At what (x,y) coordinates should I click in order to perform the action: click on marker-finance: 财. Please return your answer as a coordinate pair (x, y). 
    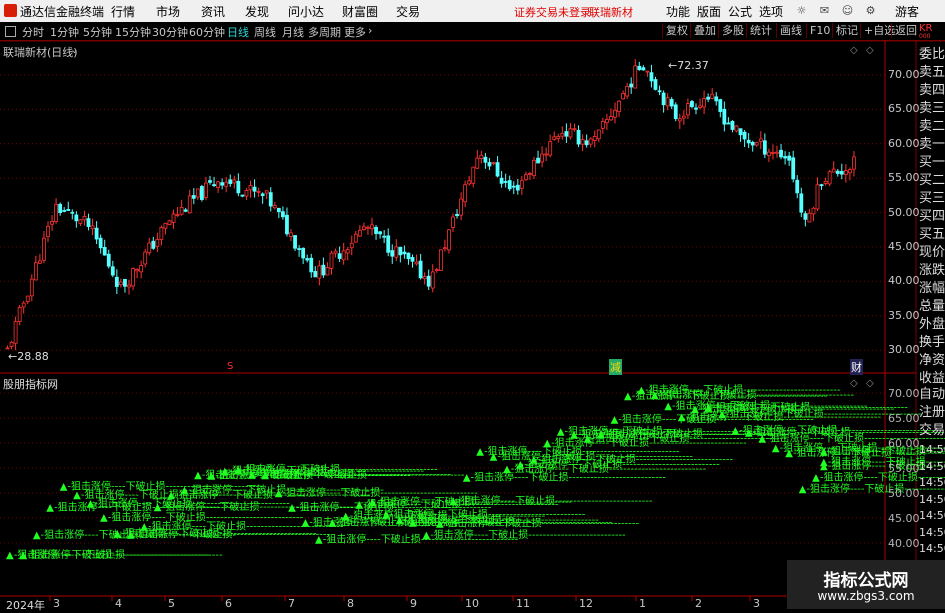
    Looking at the image, I should click on (856, 367).